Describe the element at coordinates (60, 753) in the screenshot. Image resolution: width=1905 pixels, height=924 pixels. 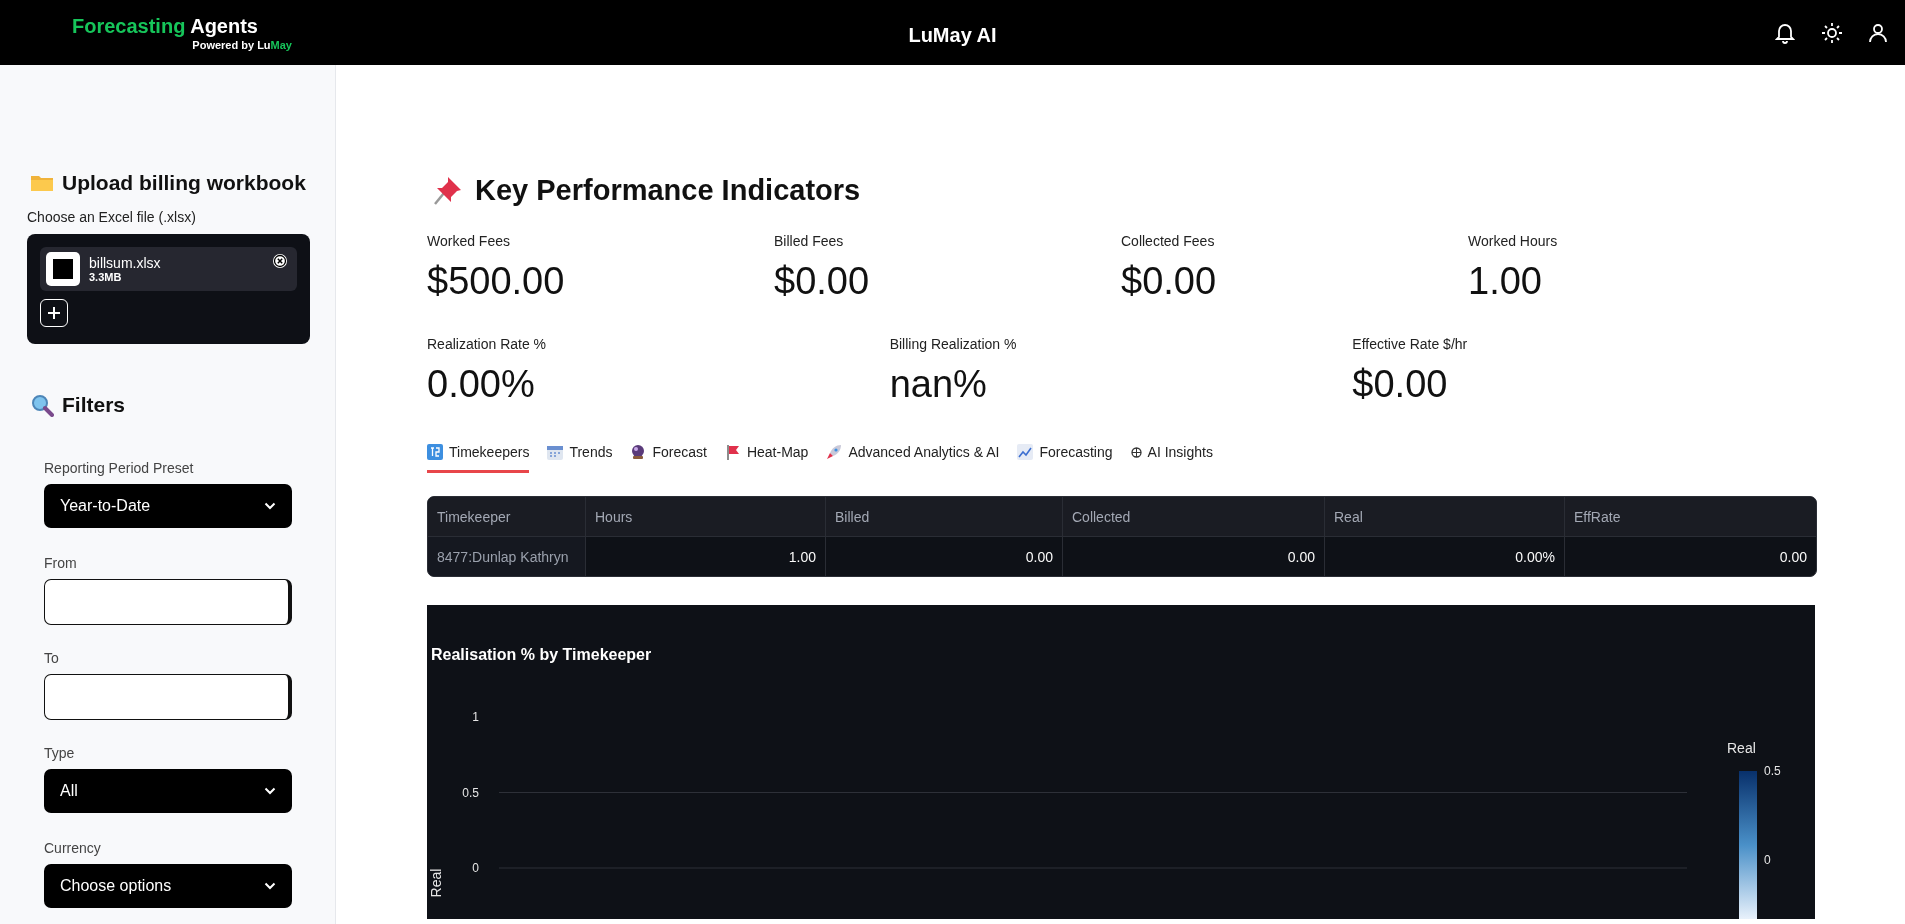
I see `field-label: Type` at that location.